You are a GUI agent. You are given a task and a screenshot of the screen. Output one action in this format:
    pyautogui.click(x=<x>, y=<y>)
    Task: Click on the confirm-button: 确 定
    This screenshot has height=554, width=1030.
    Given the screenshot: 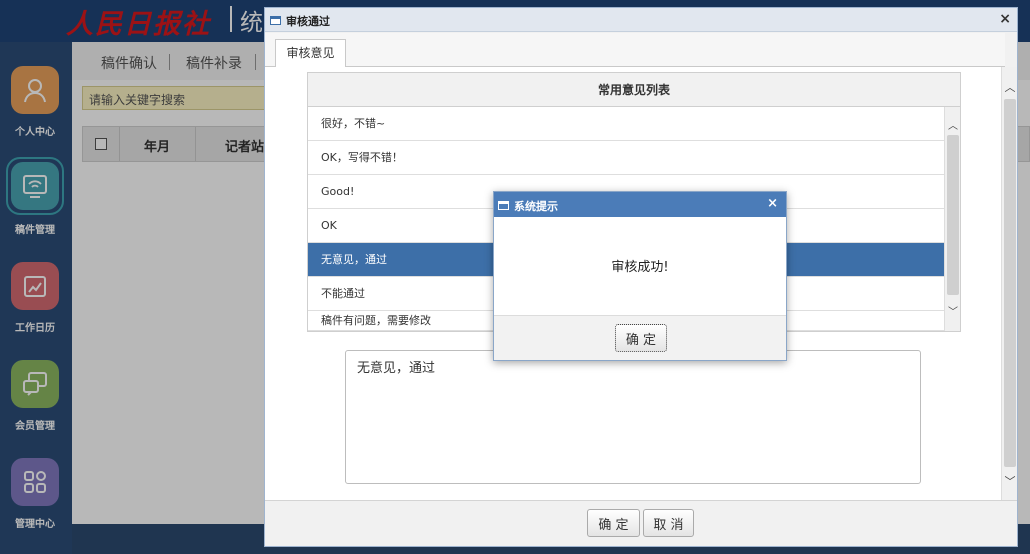 What is the action you would take?
    pyautogui.click(x=613, y=523)
    